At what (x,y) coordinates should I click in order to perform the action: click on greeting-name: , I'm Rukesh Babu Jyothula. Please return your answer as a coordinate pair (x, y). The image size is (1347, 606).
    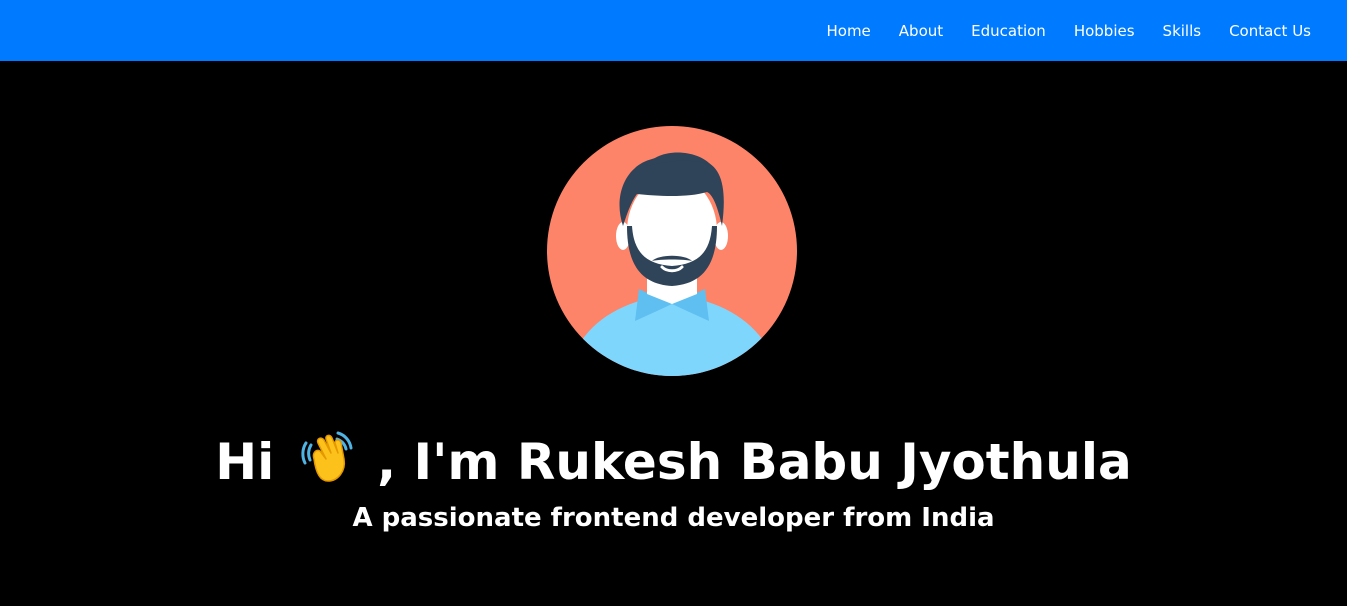
    Looking at the image, I should click on (754, 462).